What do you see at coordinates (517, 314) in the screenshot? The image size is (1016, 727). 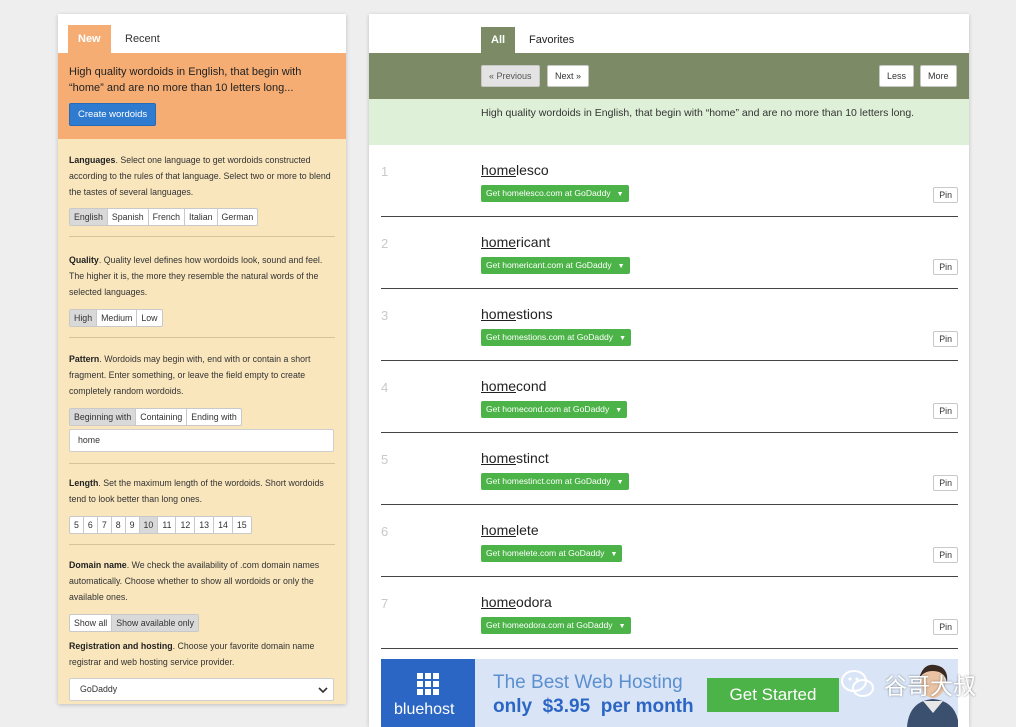 I see `wordoid: homestions` at bounding box center [517, 314].